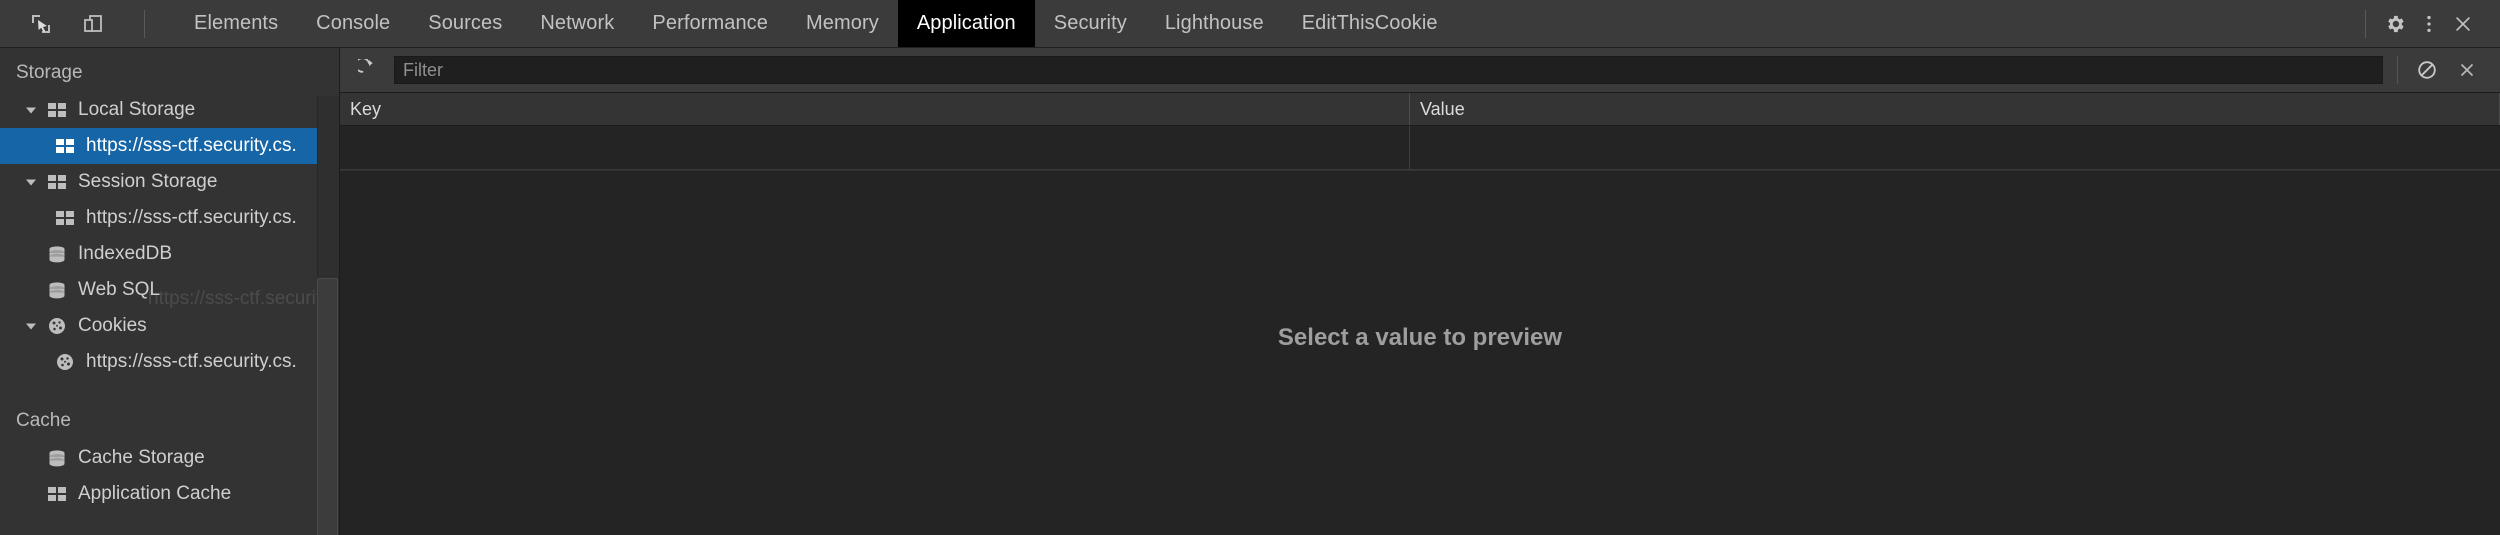 This screenshot has width=2500, height=535. Describe the element at coordinates (1955, 109) in the screenshot. I see `column-header-value: Value` at that location.